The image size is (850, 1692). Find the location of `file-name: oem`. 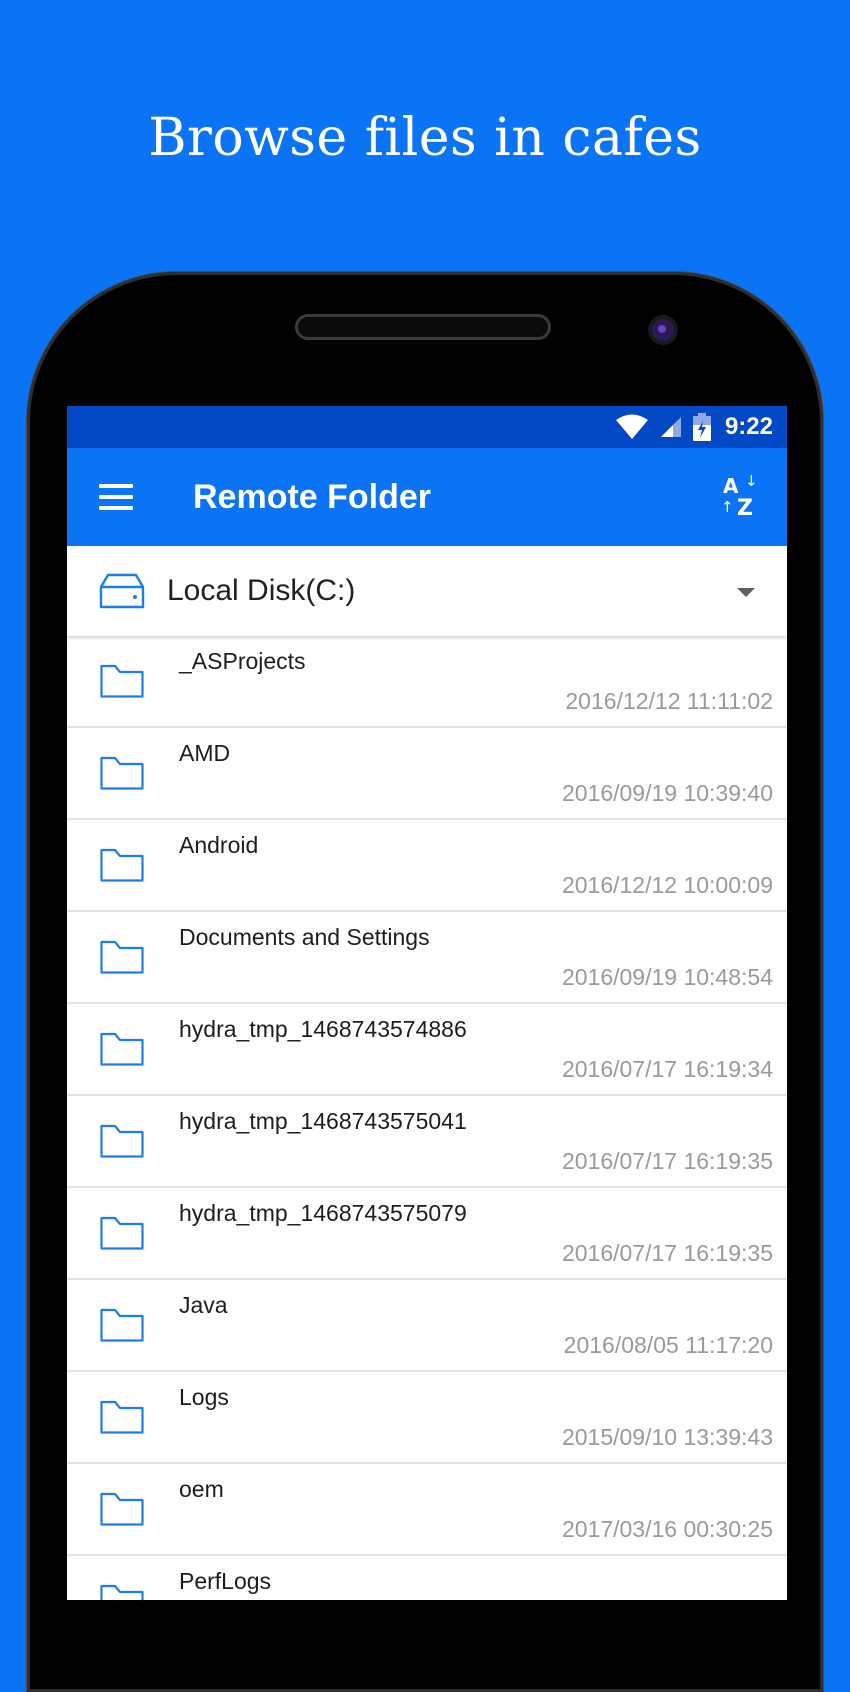

file-name: oem is located at coordinates (201, 1489).